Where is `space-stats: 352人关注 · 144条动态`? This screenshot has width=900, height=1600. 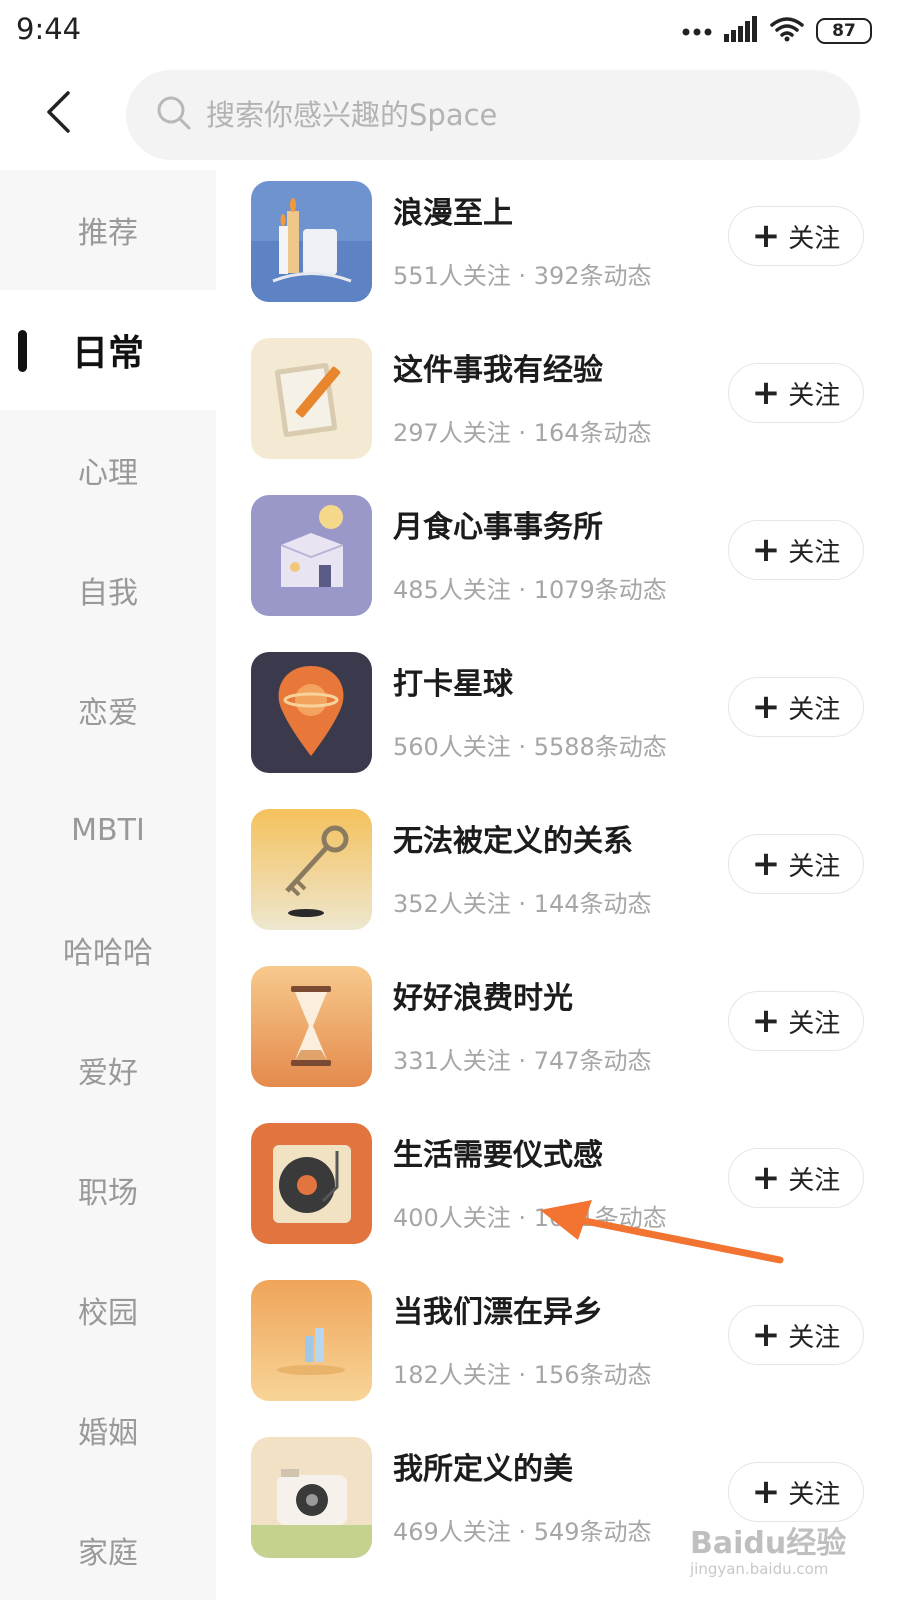
space-stats: 352人关注 · 144条动态 is located at coordinates (522, 904).